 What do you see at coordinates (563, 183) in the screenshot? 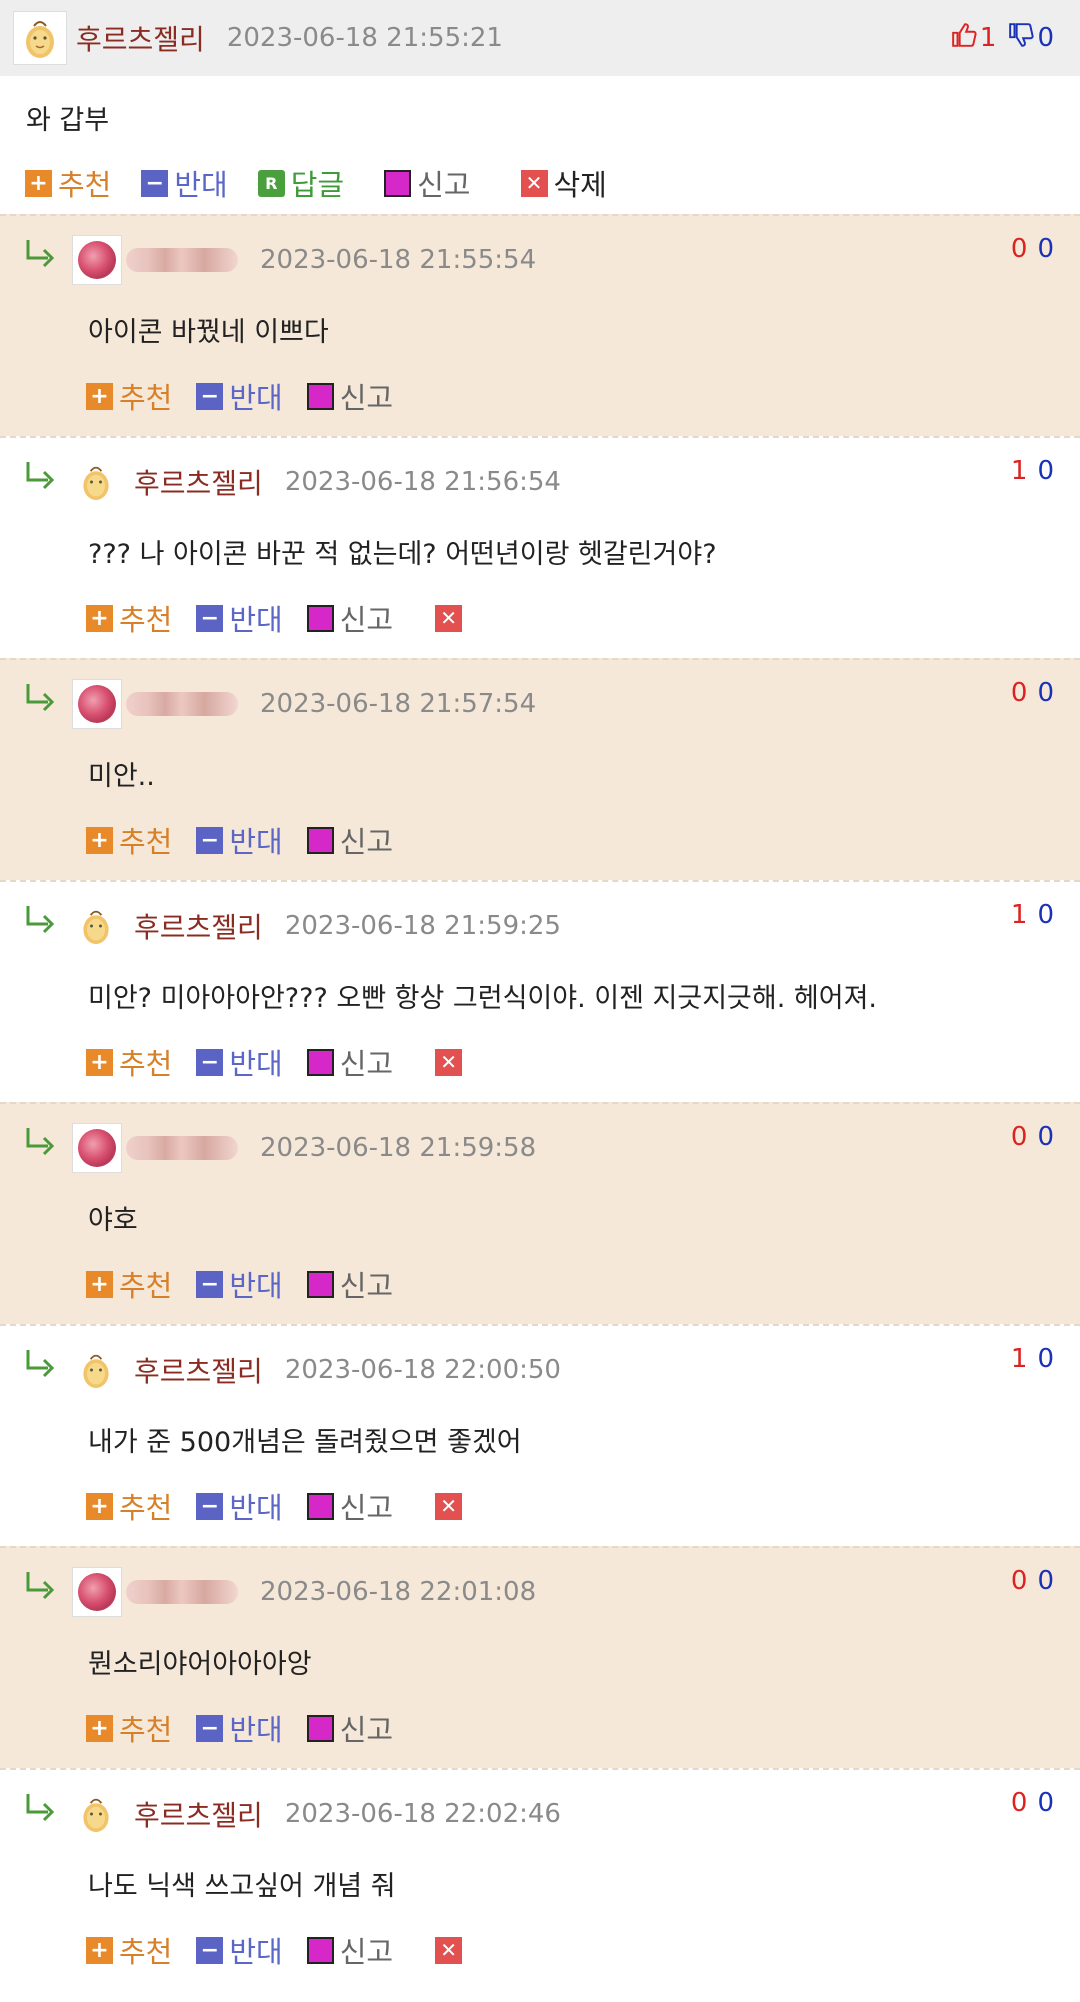
I see `delete-button: ✕ 삭제` at bounding box center [563, 183].